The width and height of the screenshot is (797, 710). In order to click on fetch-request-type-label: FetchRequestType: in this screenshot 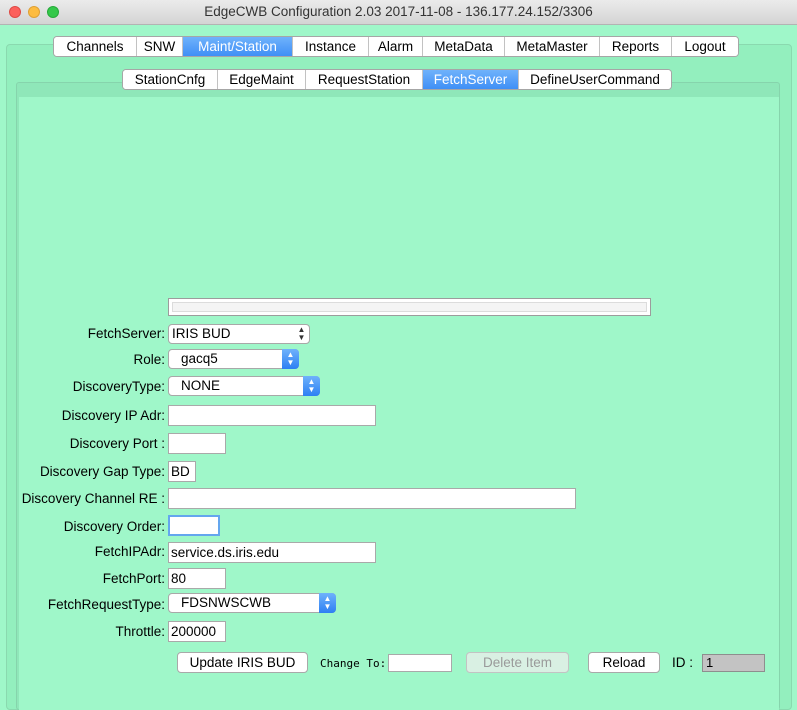, I will do `click(106, 604)`.